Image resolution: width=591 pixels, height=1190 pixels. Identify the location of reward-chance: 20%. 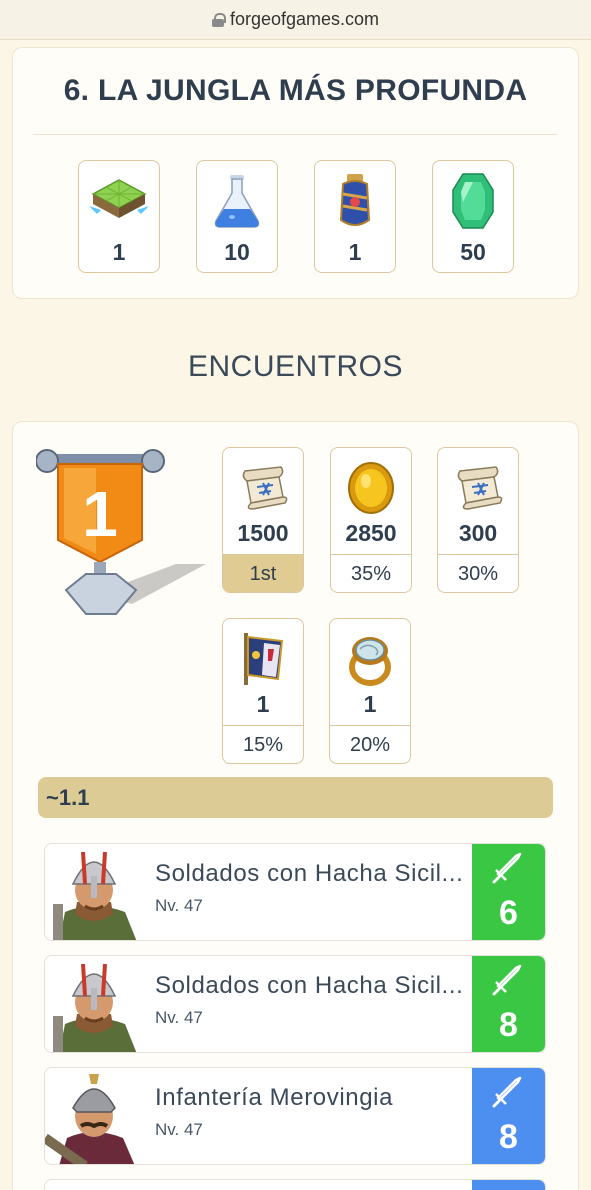
(370, 744).